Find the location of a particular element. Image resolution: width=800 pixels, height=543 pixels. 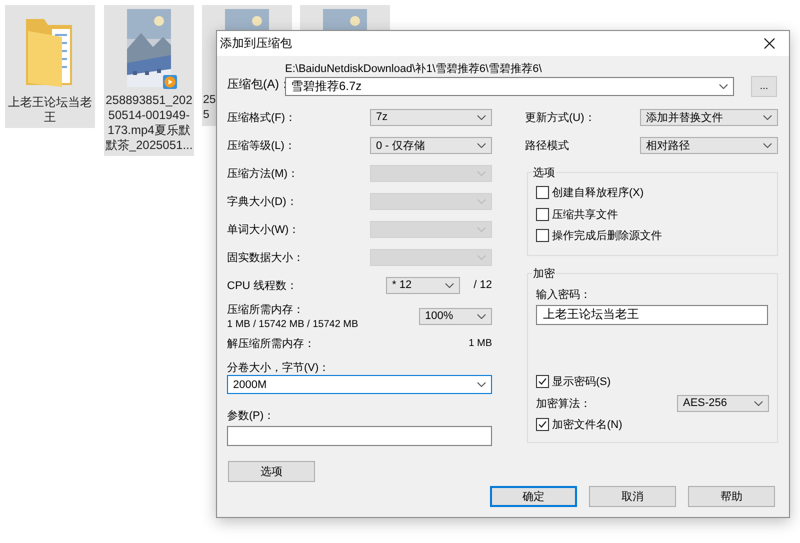

field-label: 输入密码： is located at coordinates (563, 294).